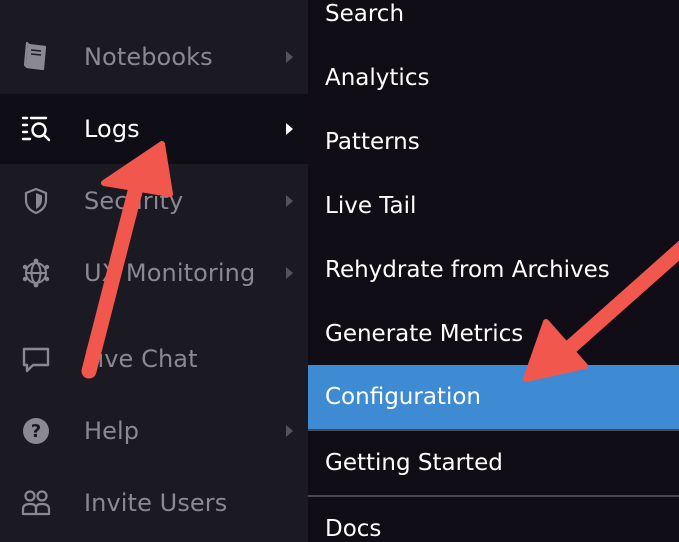 This screenshot has height=542, width=679. Describe the element at coordinates (372, 142) in the screenshot. I see `submenu-item-label: Patterns` at that location.